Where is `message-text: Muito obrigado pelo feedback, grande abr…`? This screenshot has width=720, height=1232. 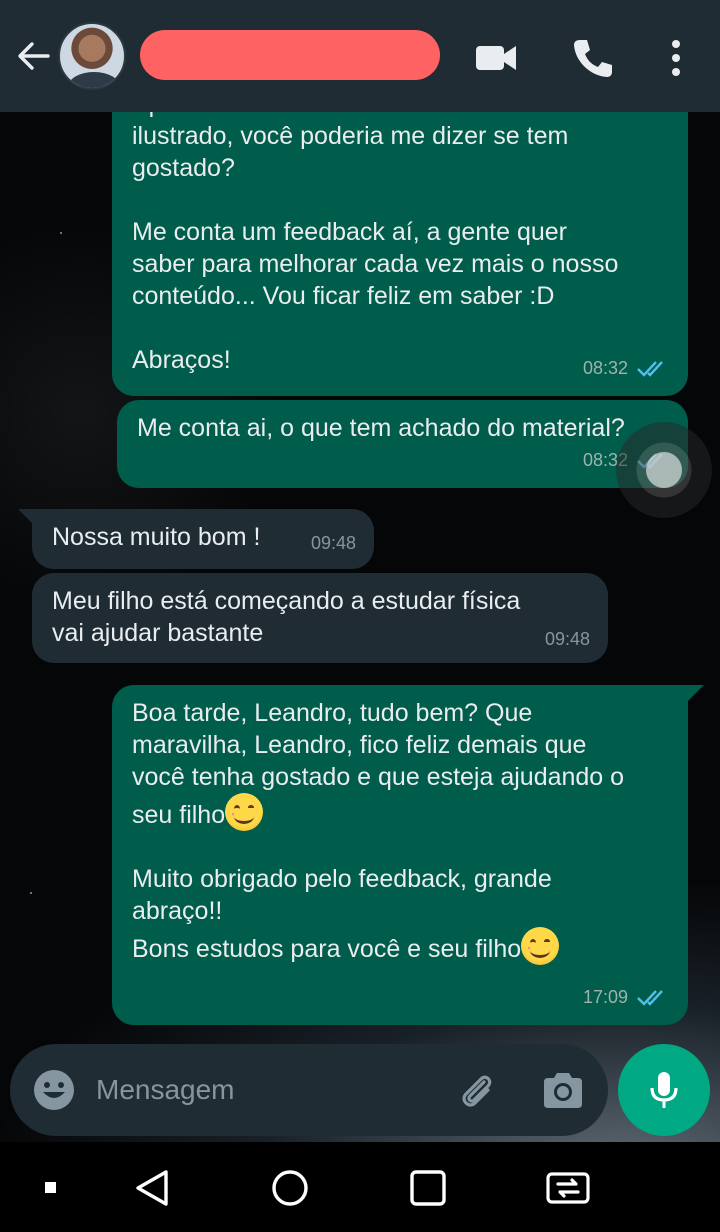 message-text: Muito obrigado pelo feedback, grande abr… is located at coordinates (342, 914).